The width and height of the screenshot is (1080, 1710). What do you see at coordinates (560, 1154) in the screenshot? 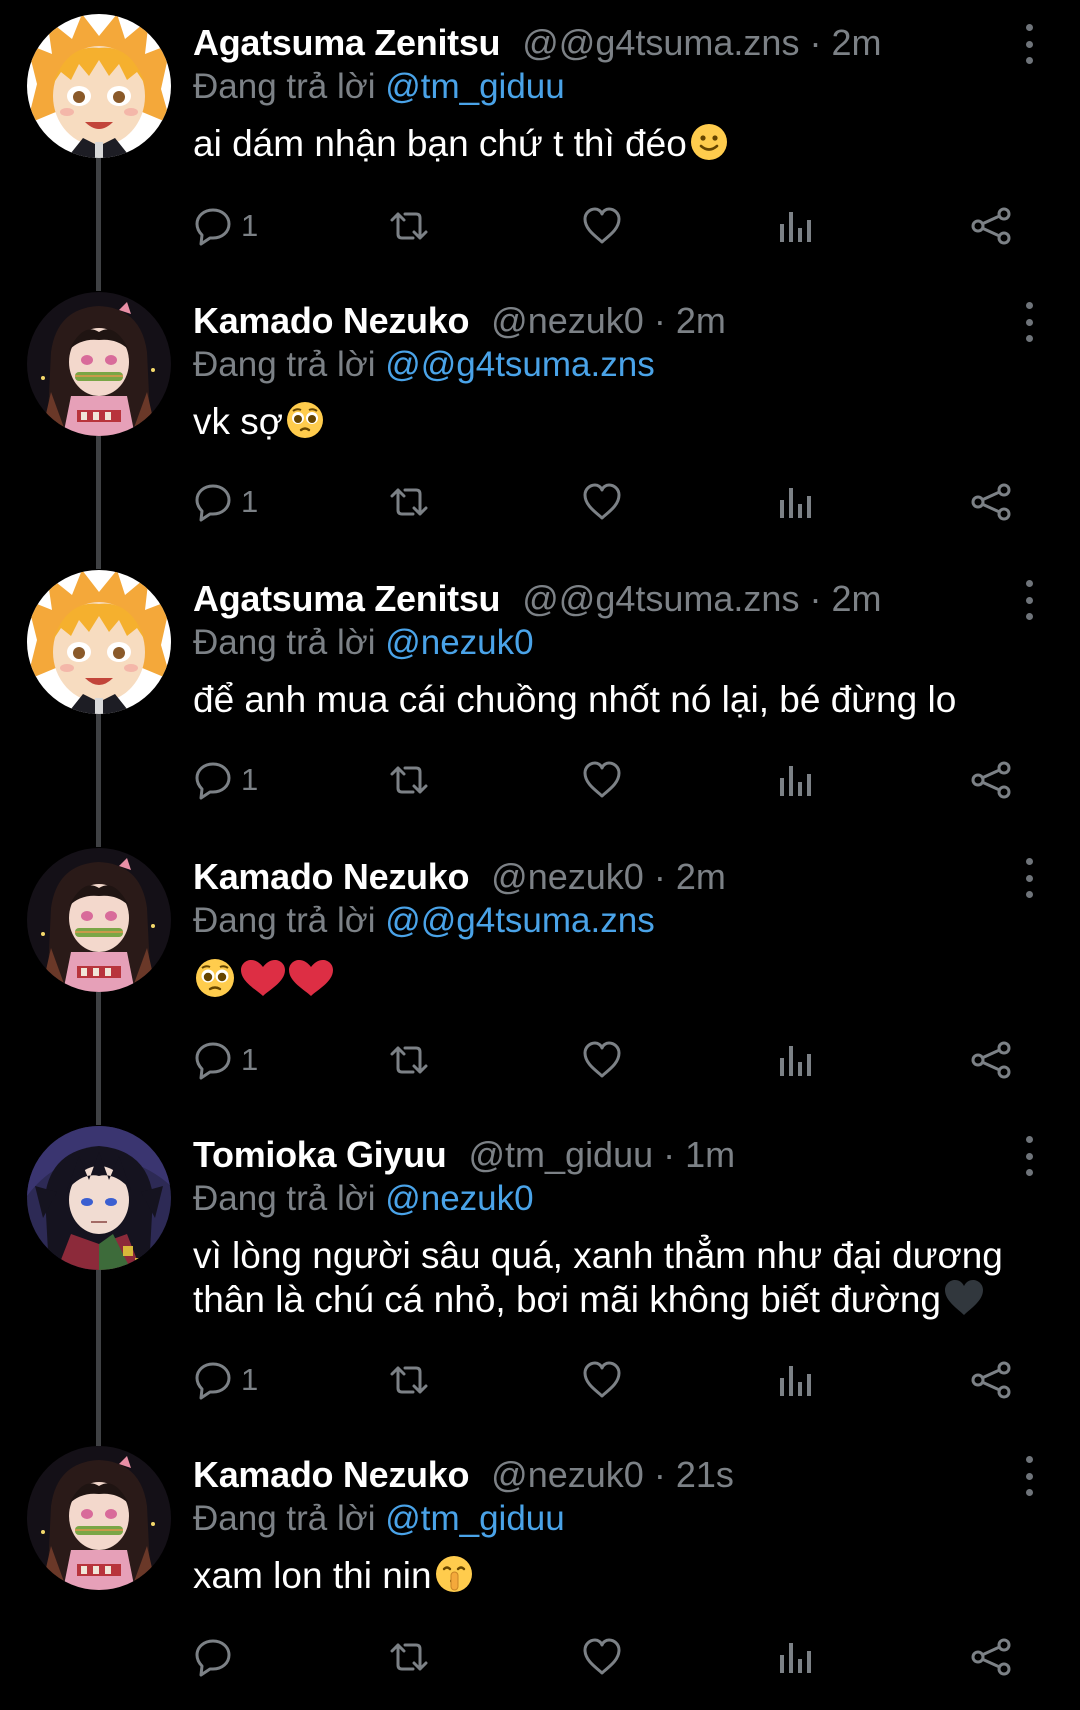
I see `user-handle: @tm_giduu` at bounding box center [560, 1154].